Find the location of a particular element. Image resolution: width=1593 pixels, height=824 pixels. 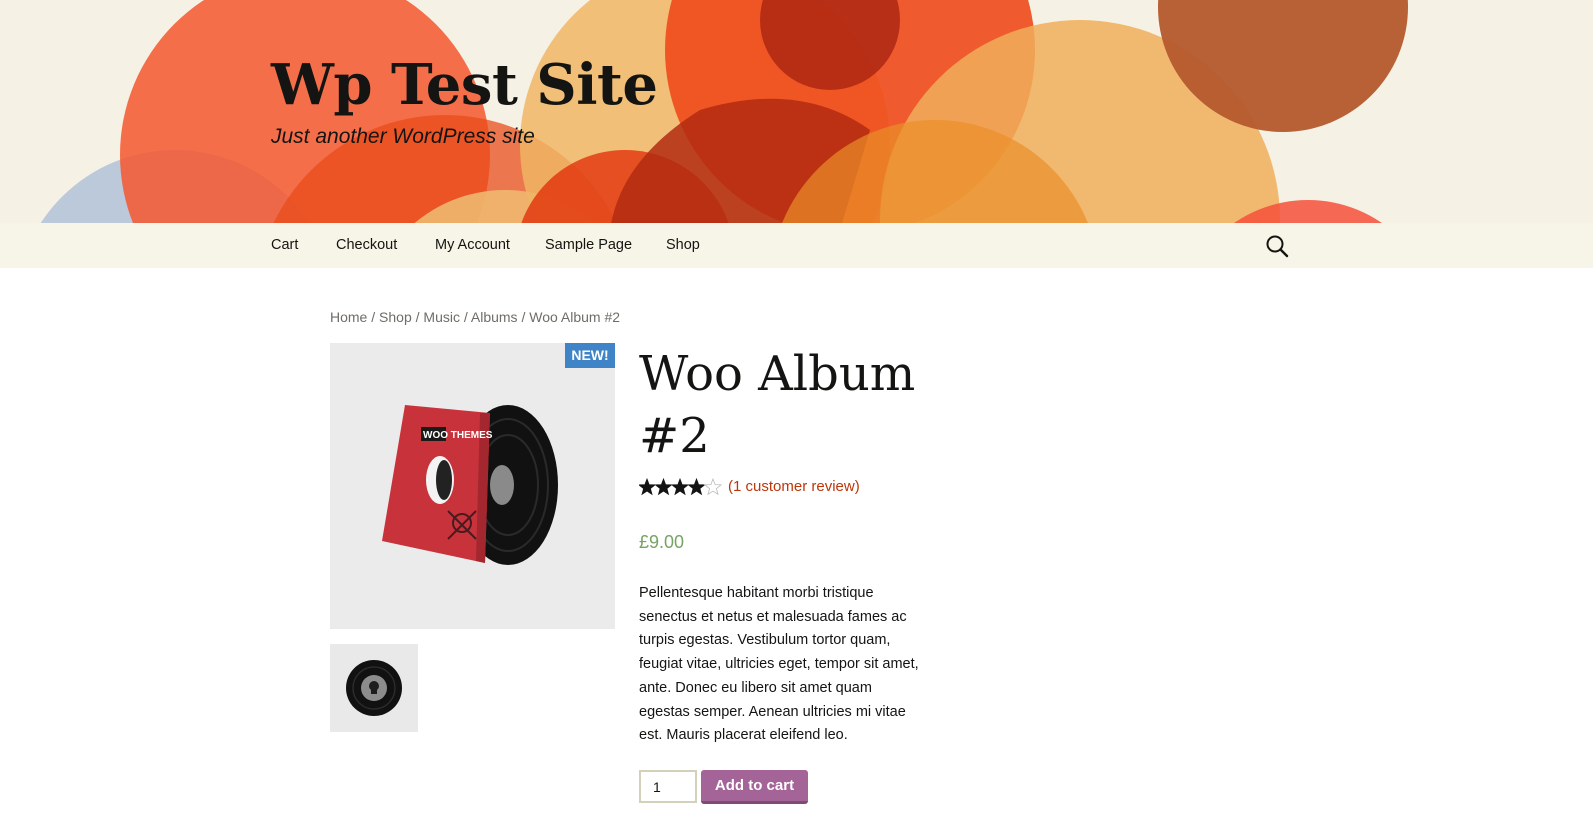

album-sleeve-illustration: WOO THEMES is located at coordinates (470, 485).